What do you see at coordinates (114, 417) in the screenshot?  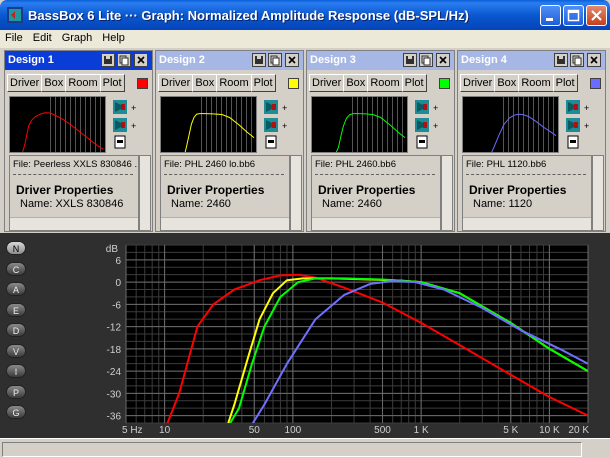 I see `y-tick-label: -36` at bounding box center [114, 417].